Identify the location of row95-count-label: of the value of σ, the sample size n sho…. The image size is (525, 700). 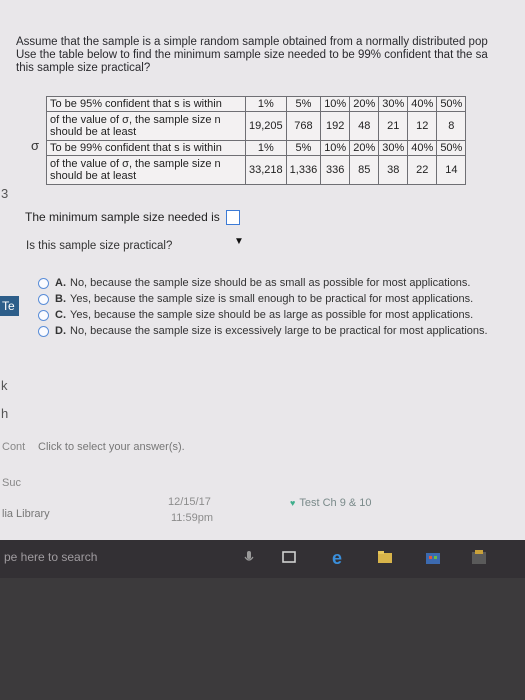
(146, 126).